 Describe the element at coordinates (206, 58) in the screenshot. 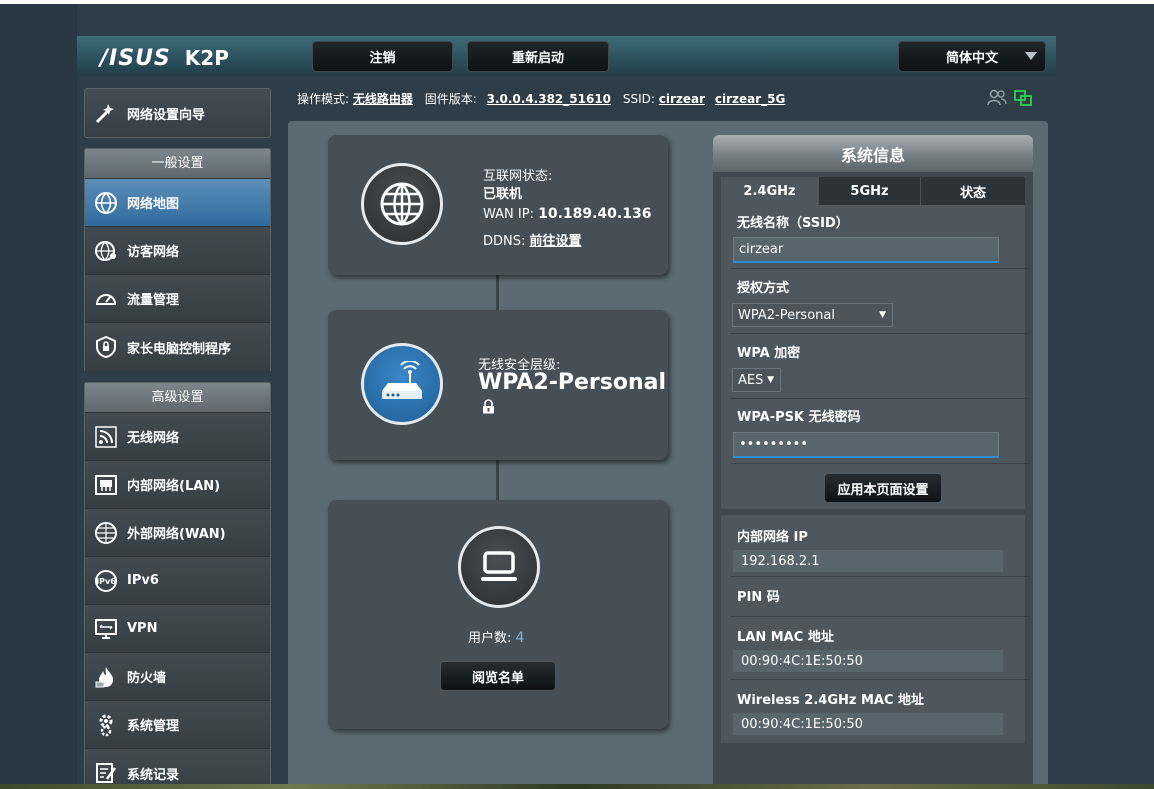

I see `model-name: K2P` at that location.